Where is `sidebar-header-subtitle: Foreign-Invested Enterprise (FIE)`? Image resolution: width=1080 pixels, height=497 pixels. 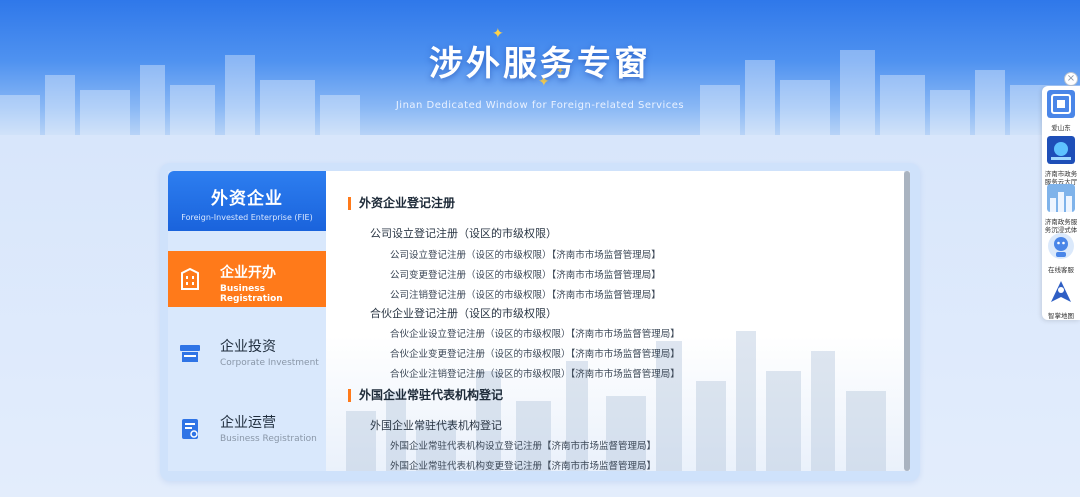 sidebar-header-subtitle: Foreign-Invested Enterprise (FIE) is located at coordinates (247, 217).